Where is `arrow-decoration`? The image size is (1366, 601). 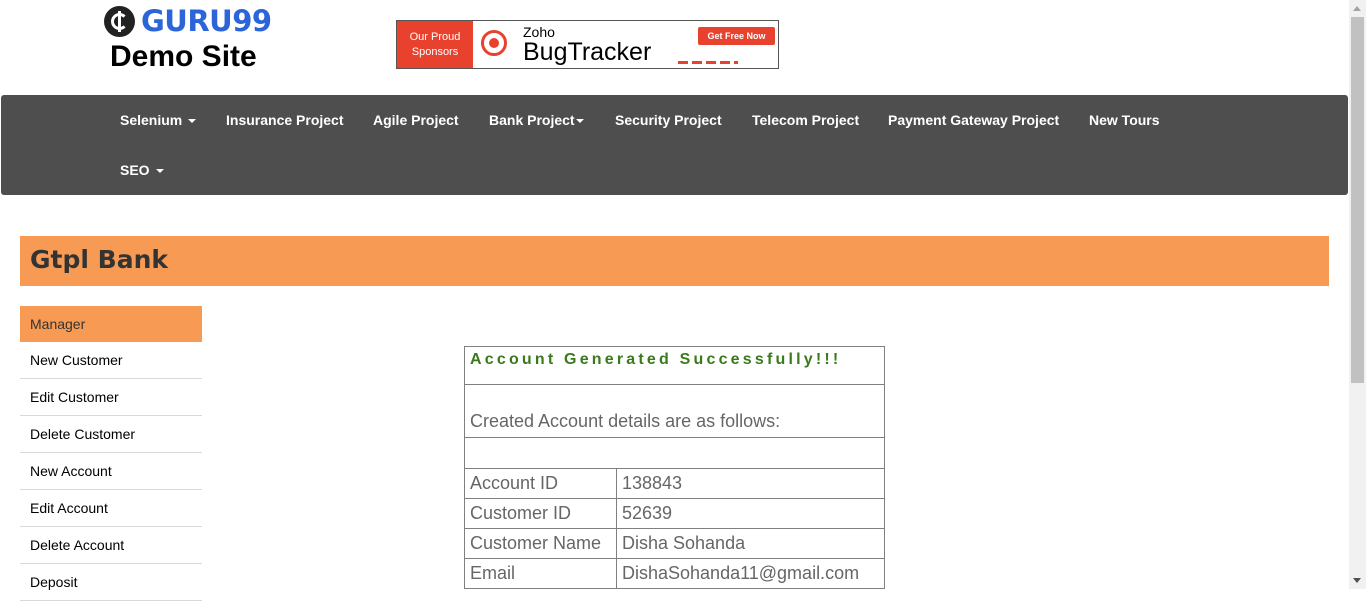
arrow-decoration is located at coordinates (708, 62).